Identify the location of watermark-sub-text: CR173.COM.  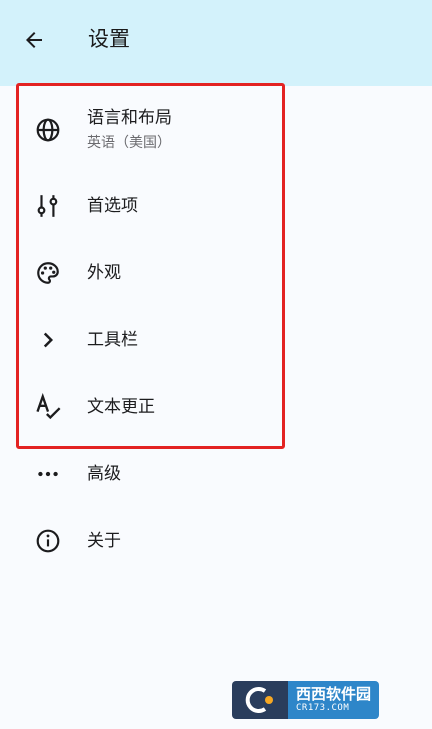
(323, 708).